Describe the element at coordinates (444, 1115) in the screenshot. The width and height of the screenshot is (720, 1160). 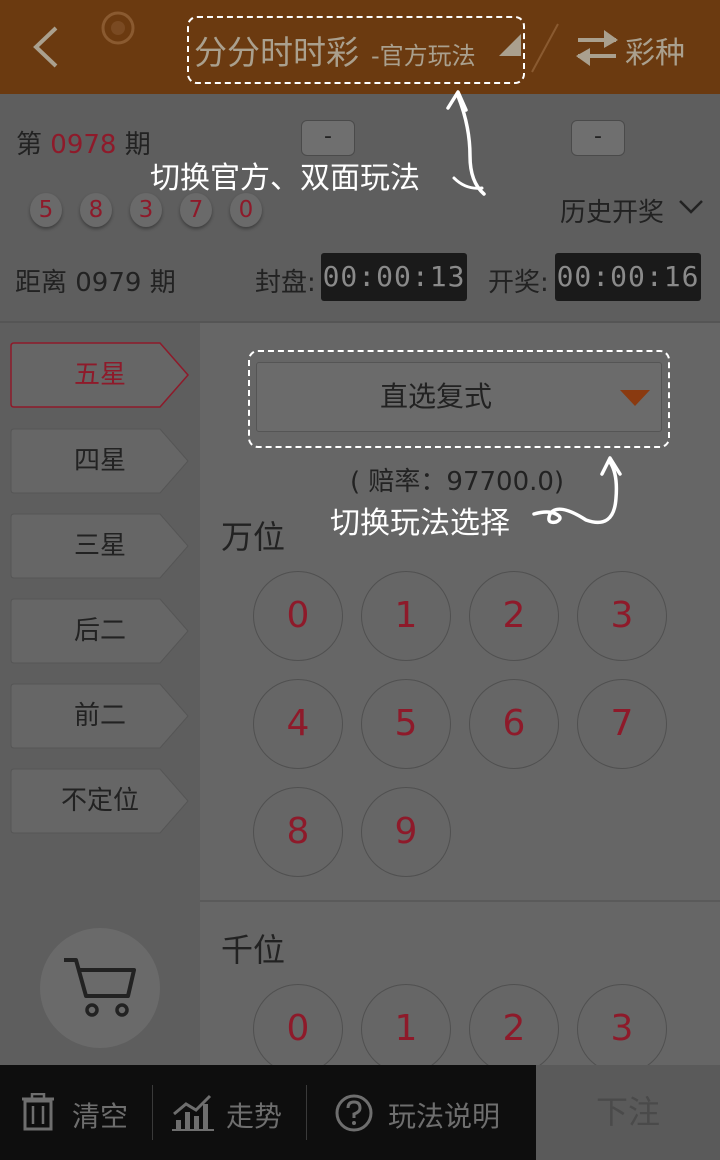
I see `play-rules-button: 玩法说明` at that location.